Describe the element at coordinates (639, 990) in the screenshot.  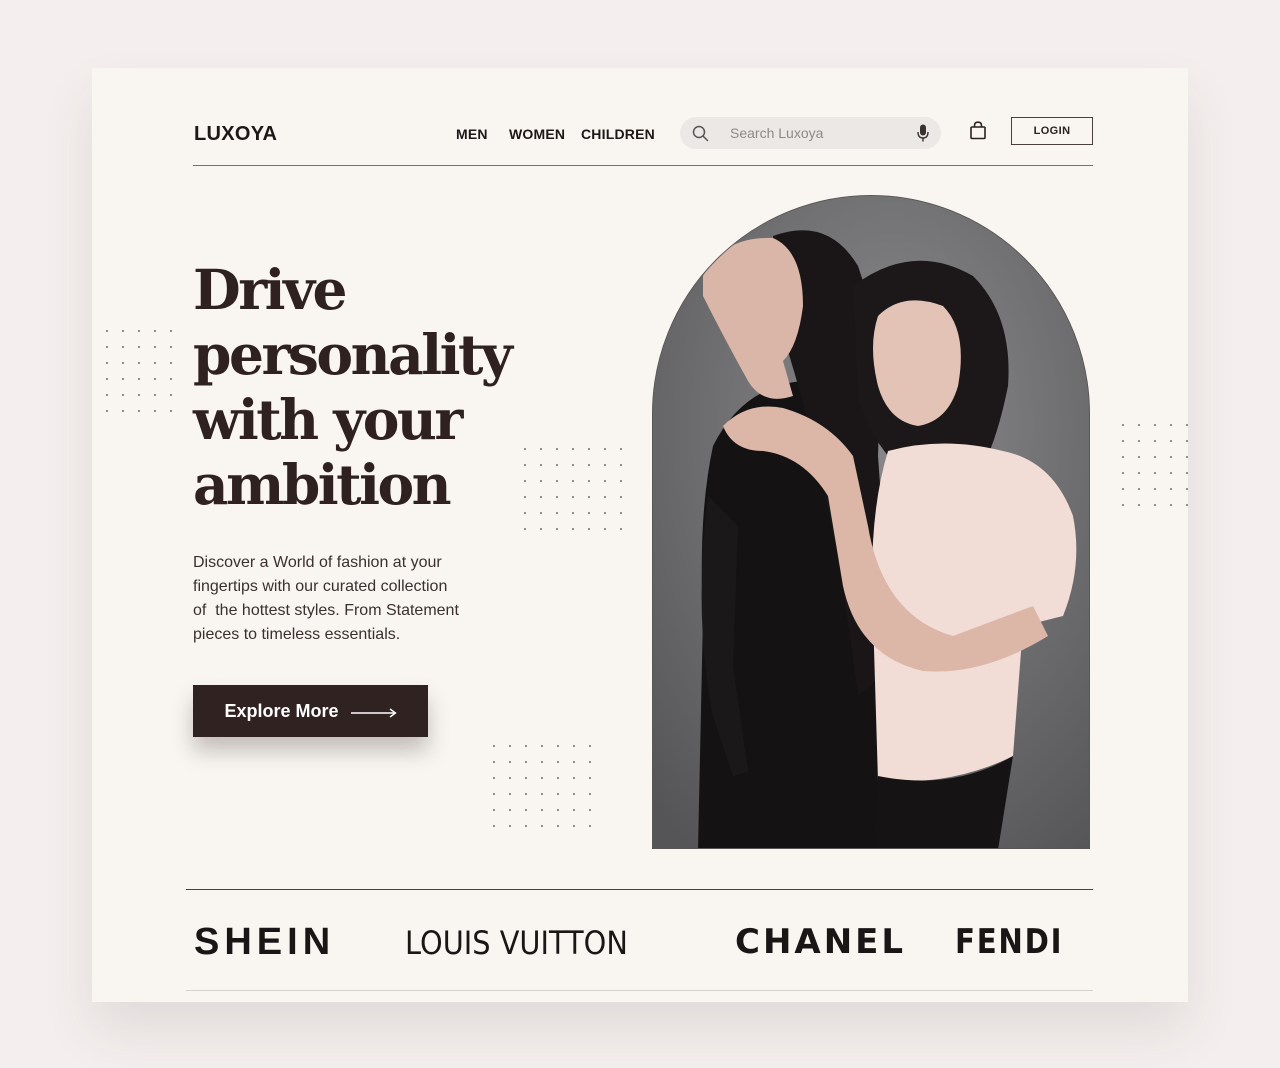
I see `footer-divider` at that location.